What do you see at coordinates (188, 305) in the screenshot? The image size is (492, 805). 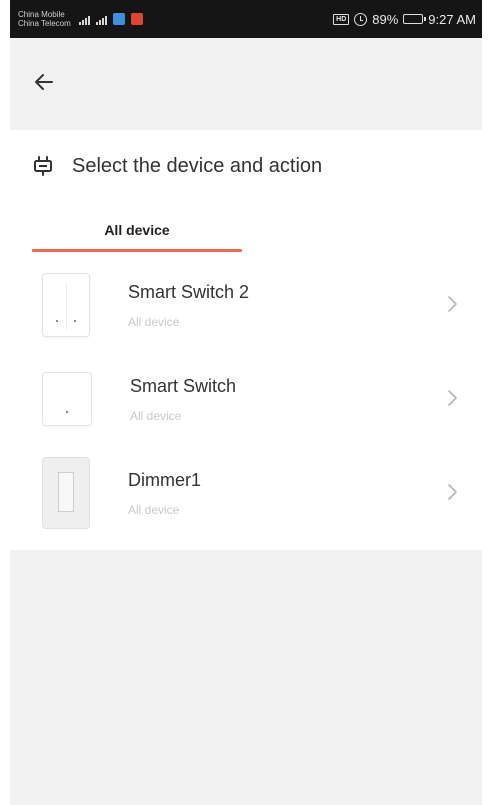 I see `device-text: Smart Switch 2 All device` at bounding box center [188, 305].